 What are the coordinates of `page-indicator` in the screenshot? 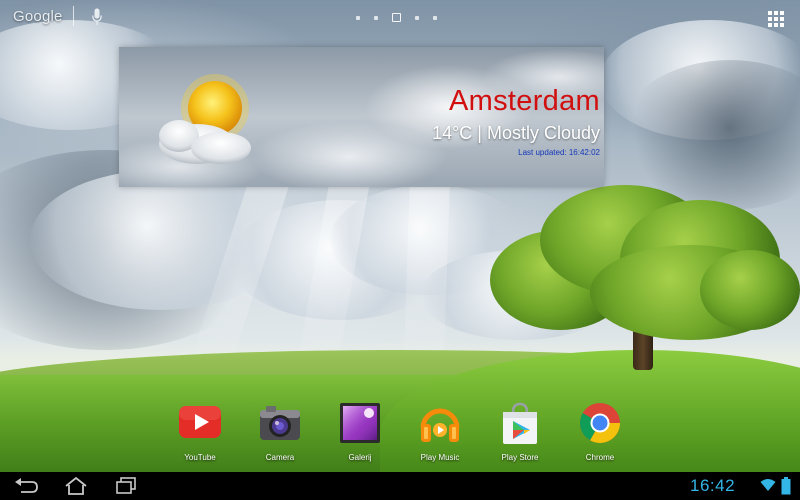 It's located at (396, 17).